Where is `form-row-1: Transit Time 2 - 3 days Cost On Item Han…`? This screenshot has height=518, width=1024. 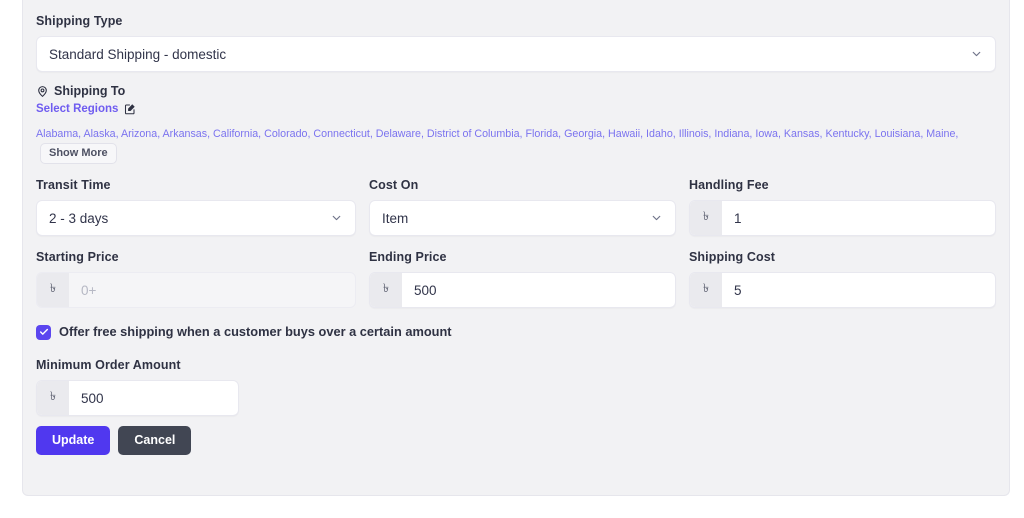
form-row-1: Transit Time 2 - 3 days Cost On Item Han… is located at coordinates (516, 206).